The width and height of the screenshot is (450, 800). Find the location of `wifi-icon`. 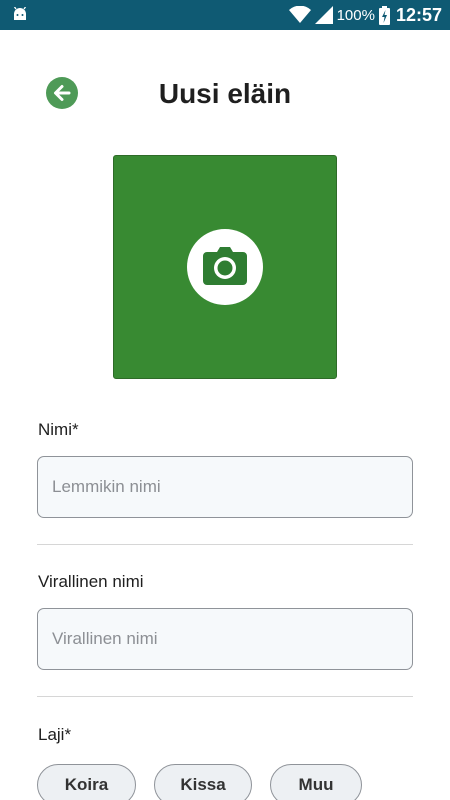

wifi-icon is located at coordinates (299, 14).